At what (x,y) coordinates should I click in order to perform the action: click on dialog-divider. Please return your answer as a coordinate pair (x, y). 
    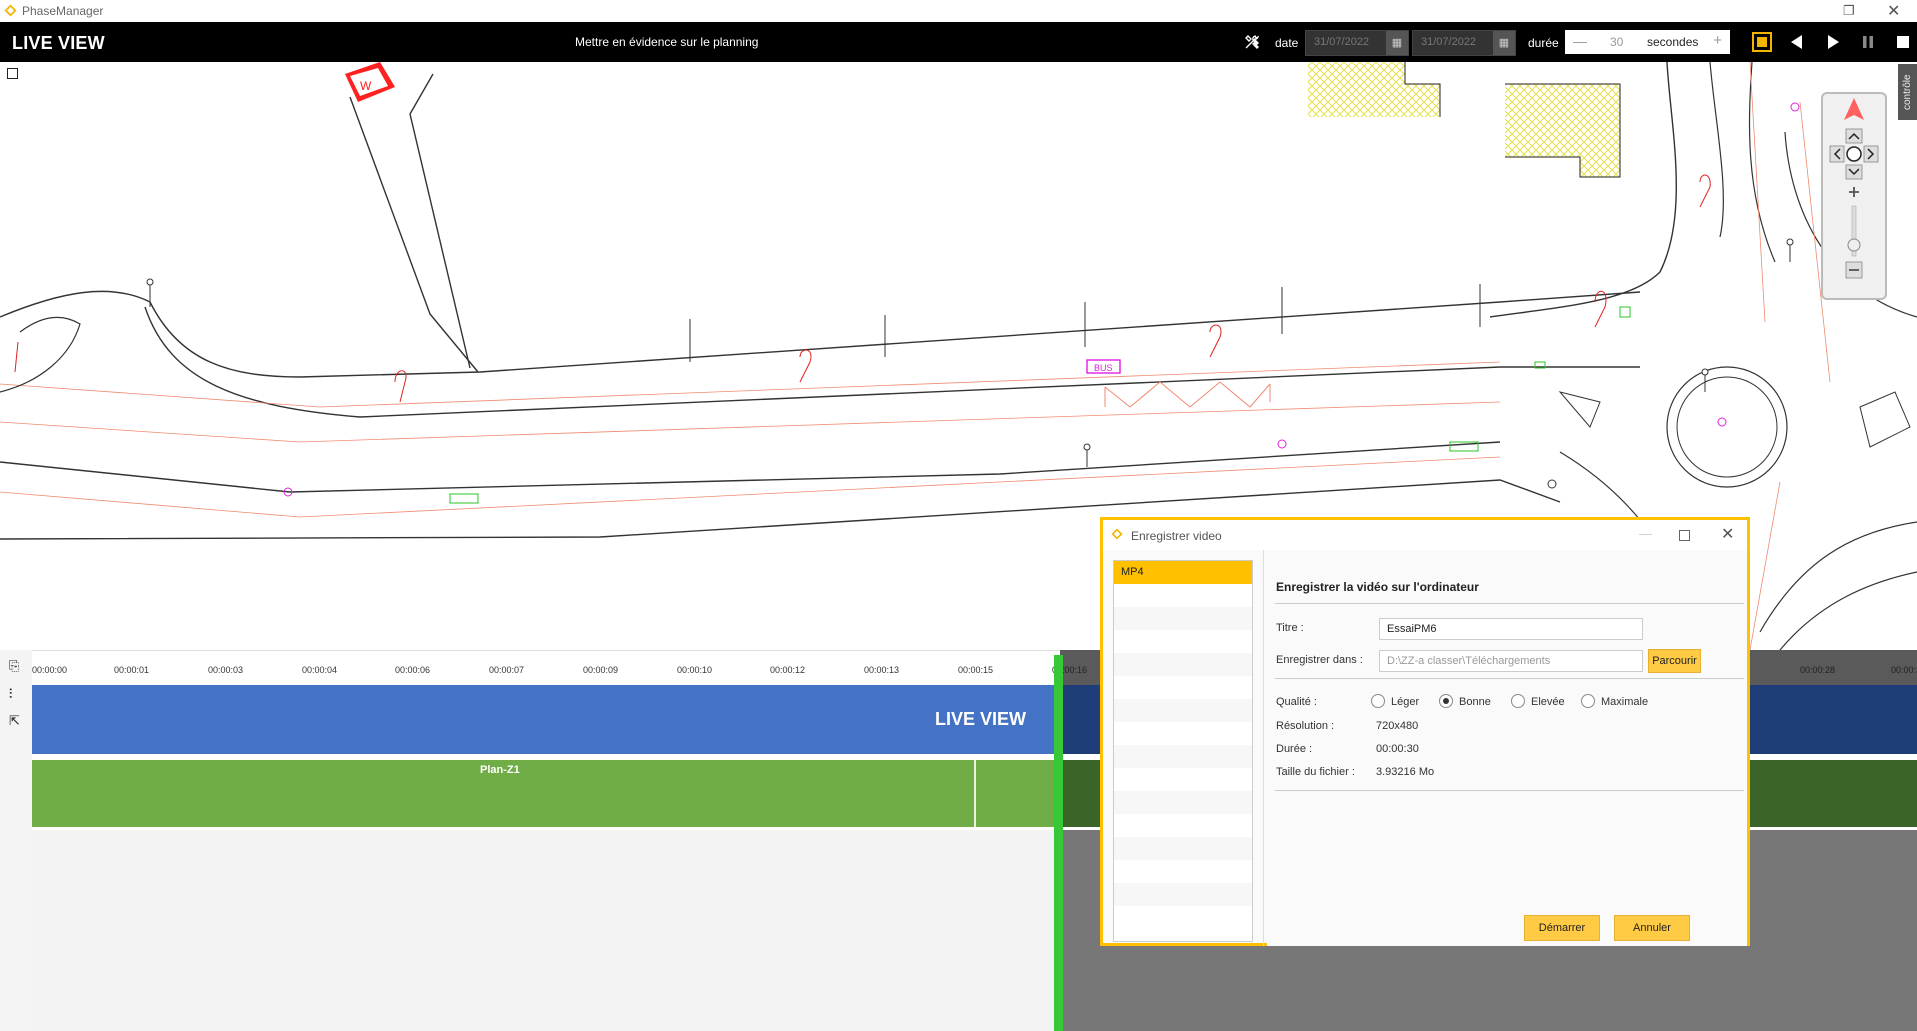
    Looking at the image, I should click on (1263, 748).